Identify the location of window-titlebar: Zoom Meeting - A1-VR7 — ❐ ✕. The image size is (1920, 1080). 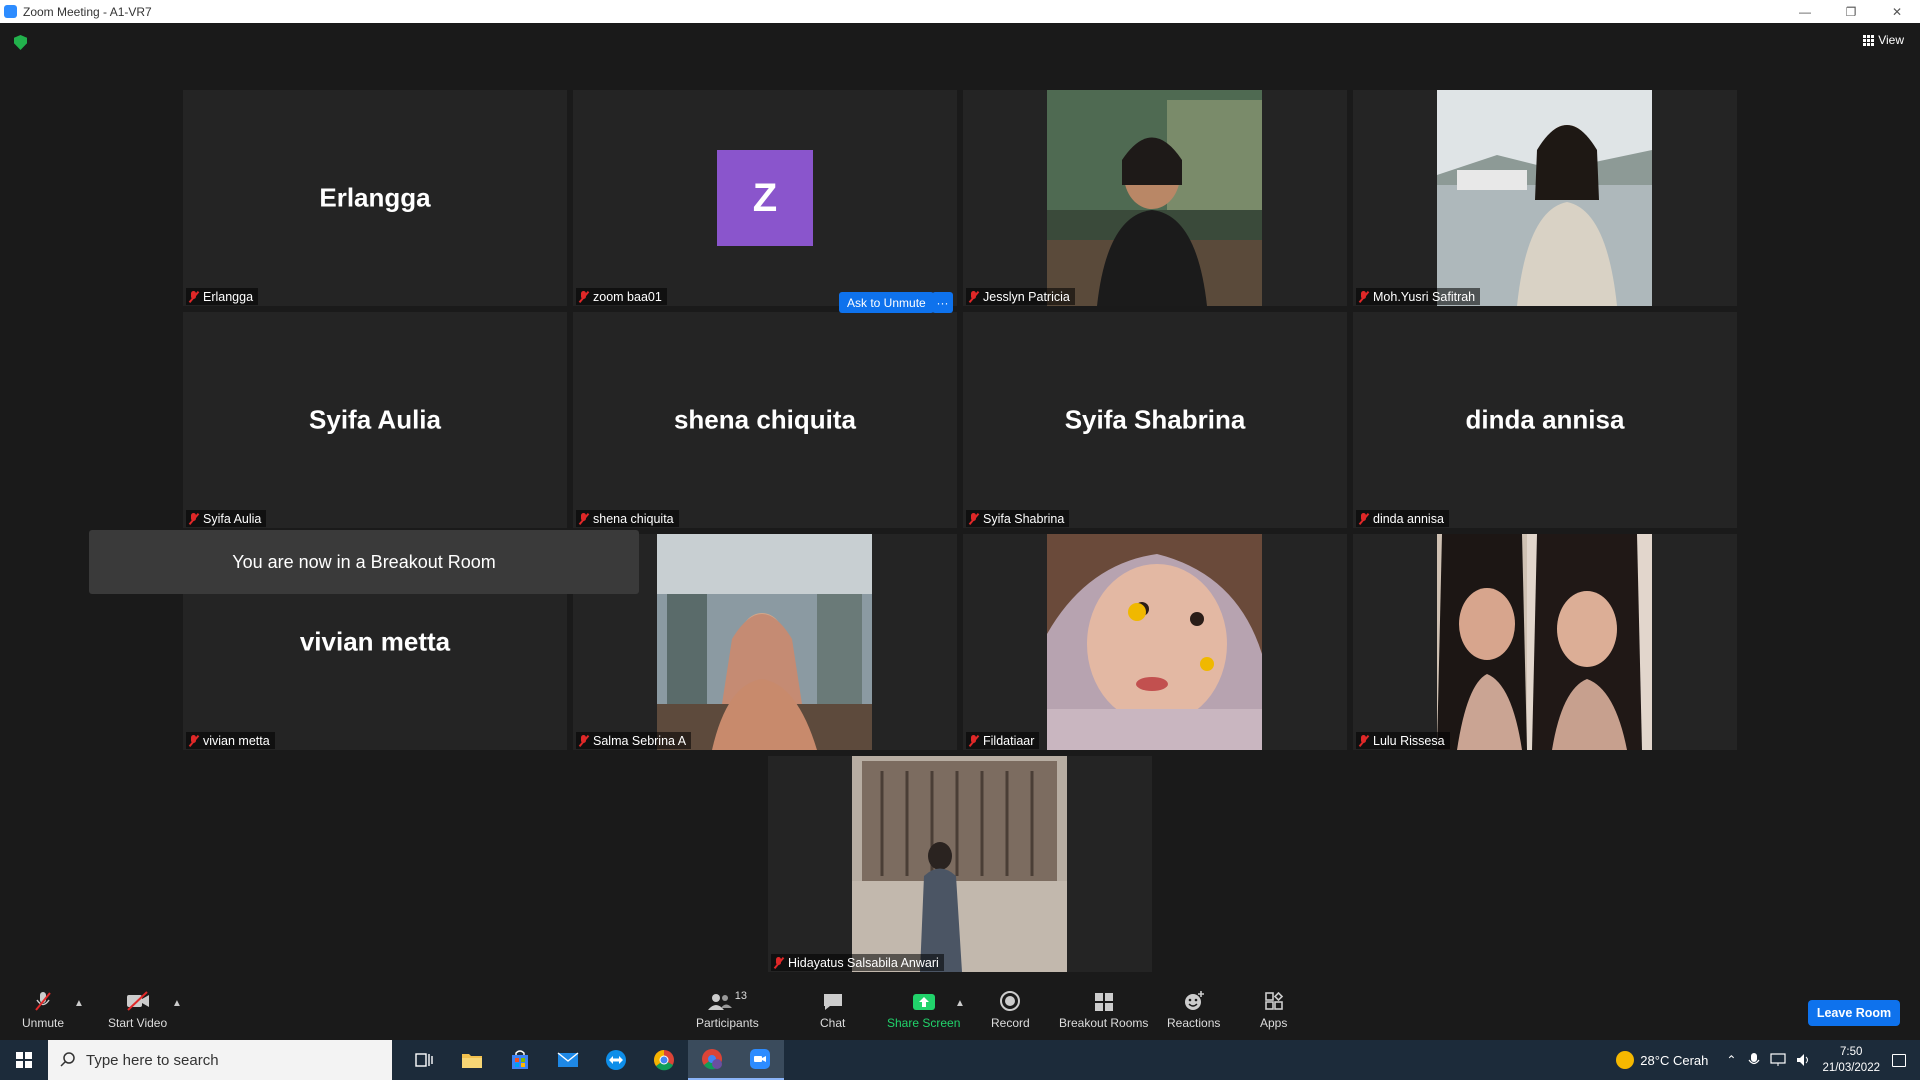
(960, 11).